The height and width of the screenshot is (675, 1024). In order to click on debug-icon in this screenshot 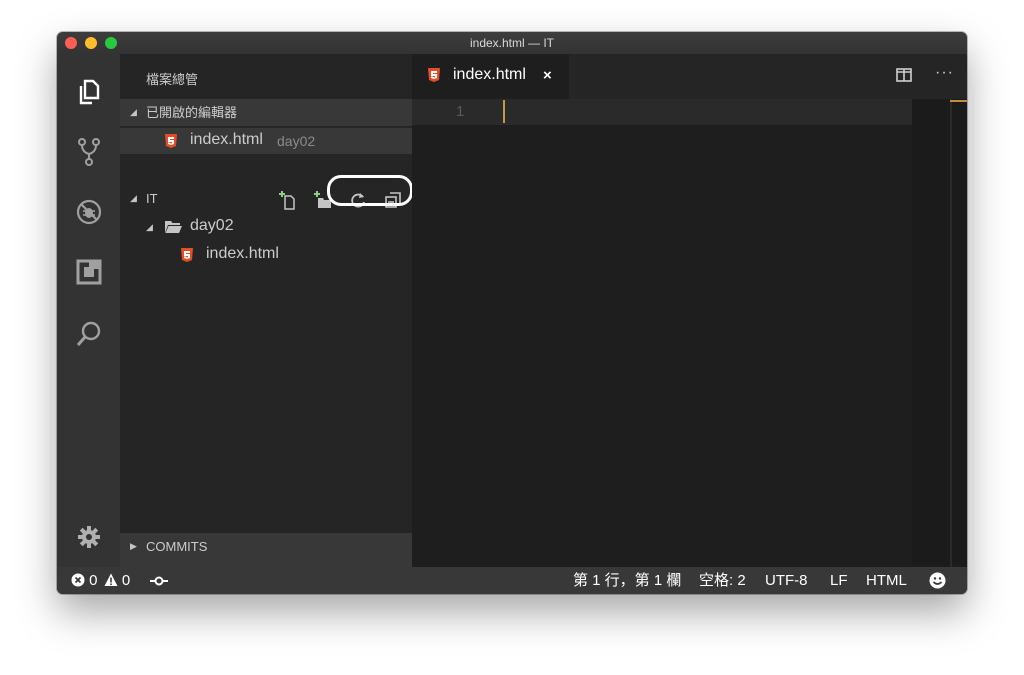, I will do `click(89, 212)`.